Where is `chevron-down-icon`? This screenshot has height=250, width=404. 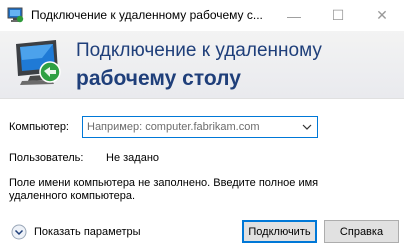 chevron-down-icon is located at coordinates (307, 127).